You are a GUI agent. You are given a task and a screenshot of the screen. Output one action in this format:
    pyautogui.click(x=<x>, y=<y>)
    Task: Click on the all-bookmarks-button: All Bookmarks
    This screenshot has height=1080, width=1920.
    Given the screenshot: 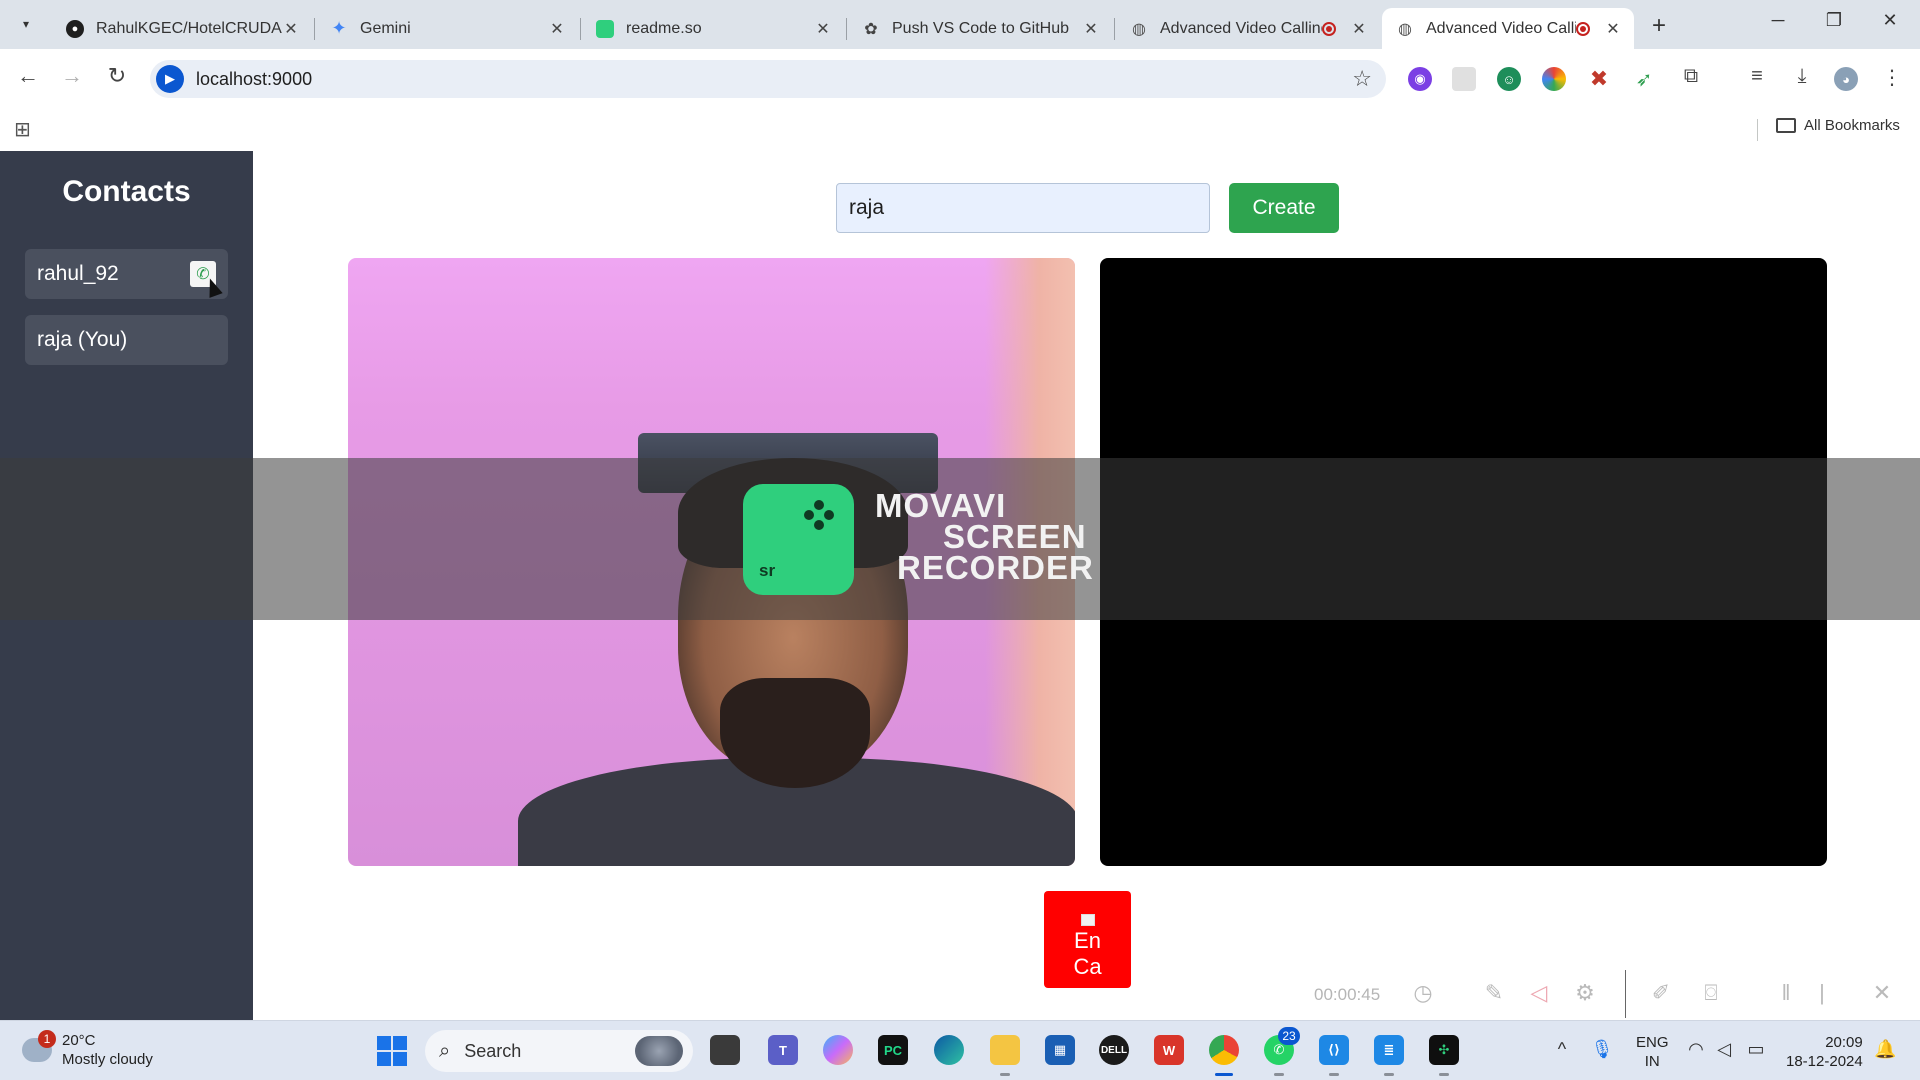 What is the action you would take?
    pyautogui.click(x=1838, y=125)
    